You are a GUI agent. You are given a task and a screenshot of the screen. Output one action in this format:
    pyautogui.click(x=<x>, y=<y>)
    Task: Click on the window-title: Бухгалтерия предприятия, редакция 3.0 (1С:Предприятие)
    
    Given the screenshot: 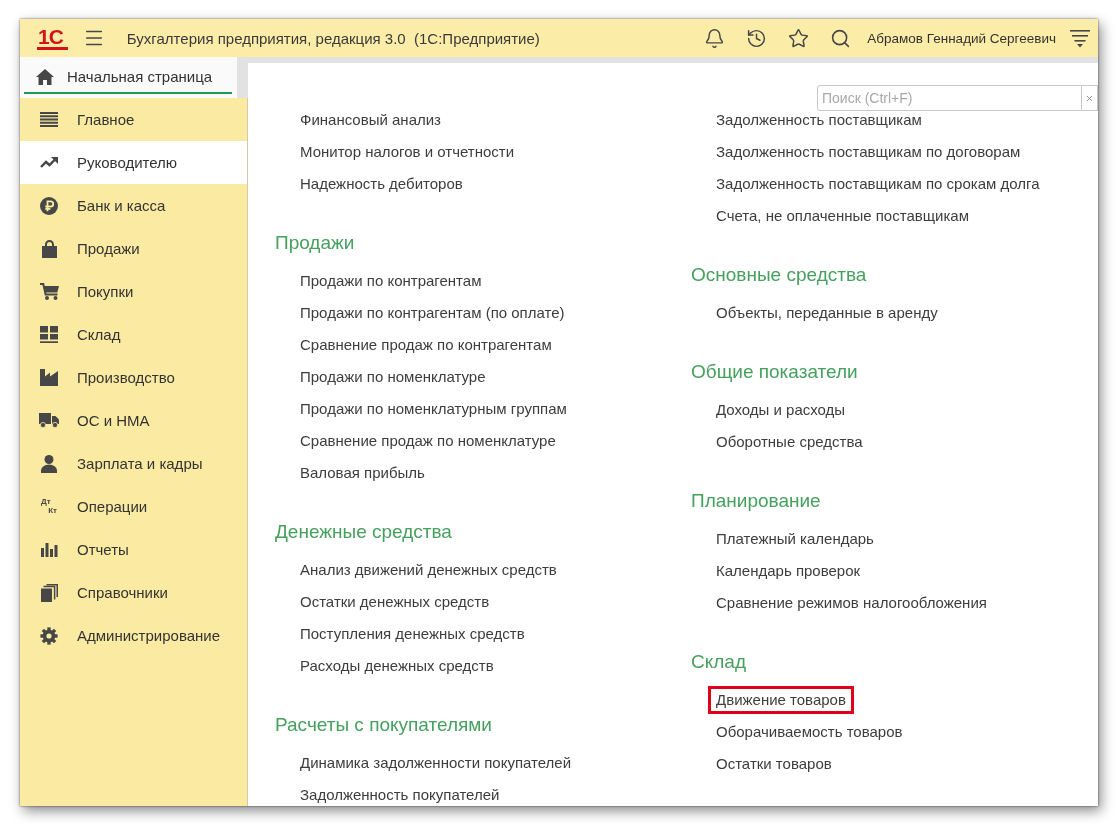 What is the action you would take?
    pyautogui.click(x=333, y=38)
    